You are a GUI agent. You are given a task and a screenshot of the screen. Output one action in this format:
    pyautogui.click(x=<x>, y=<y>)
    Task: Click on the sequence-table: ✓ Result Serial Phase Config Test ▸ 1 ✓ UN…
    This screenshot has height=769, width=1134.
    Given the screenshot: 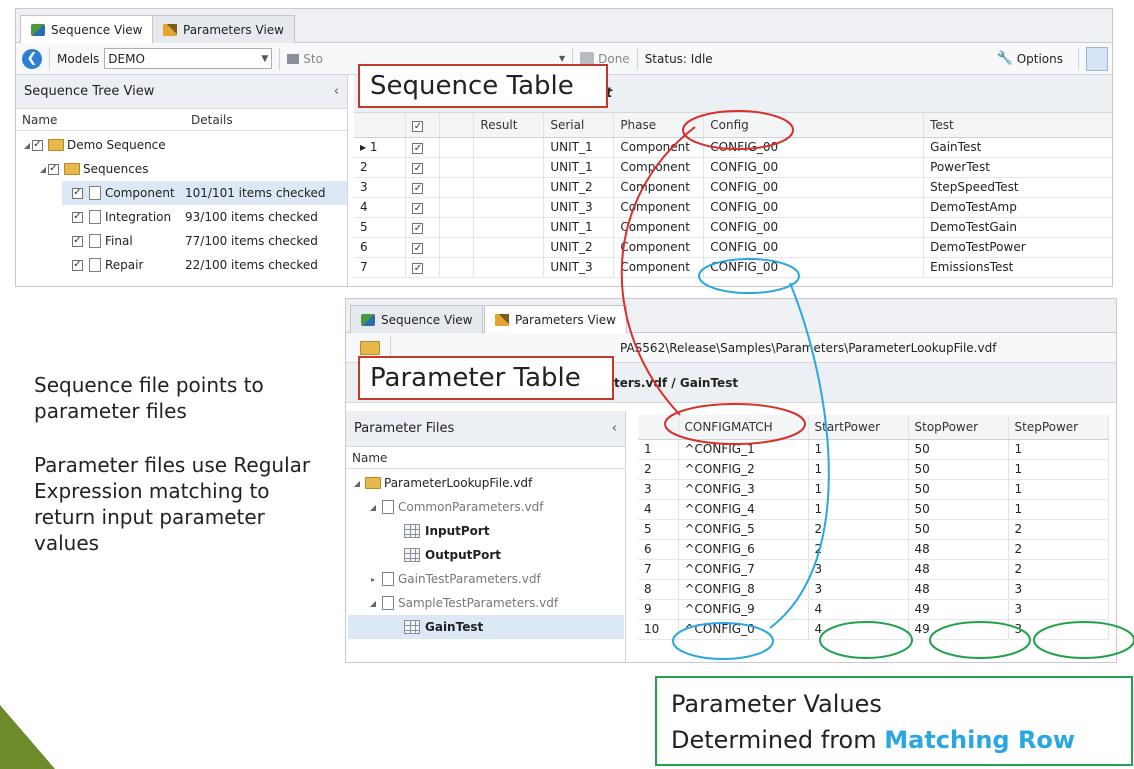 What is the action you would take?
    pyautogui.click(x=733, y=195)
    